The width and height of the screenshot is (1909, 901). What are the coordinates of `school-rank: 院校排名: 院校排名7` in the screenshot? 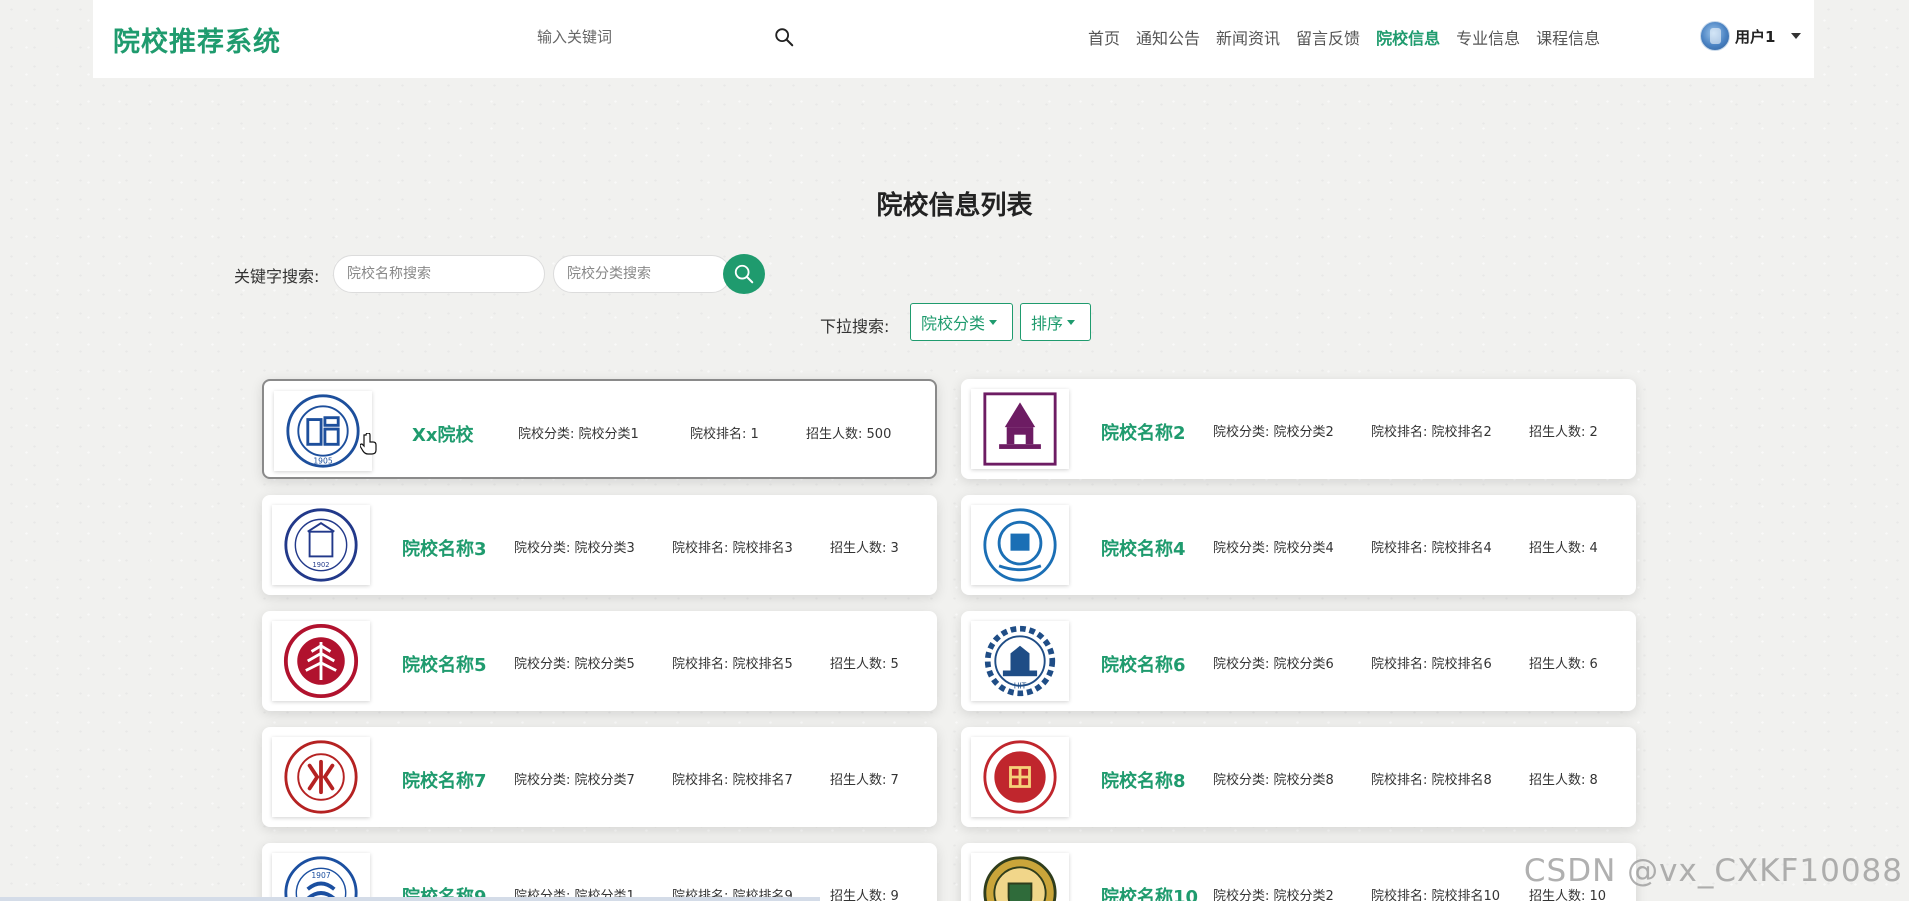 It's located at (732, 780).